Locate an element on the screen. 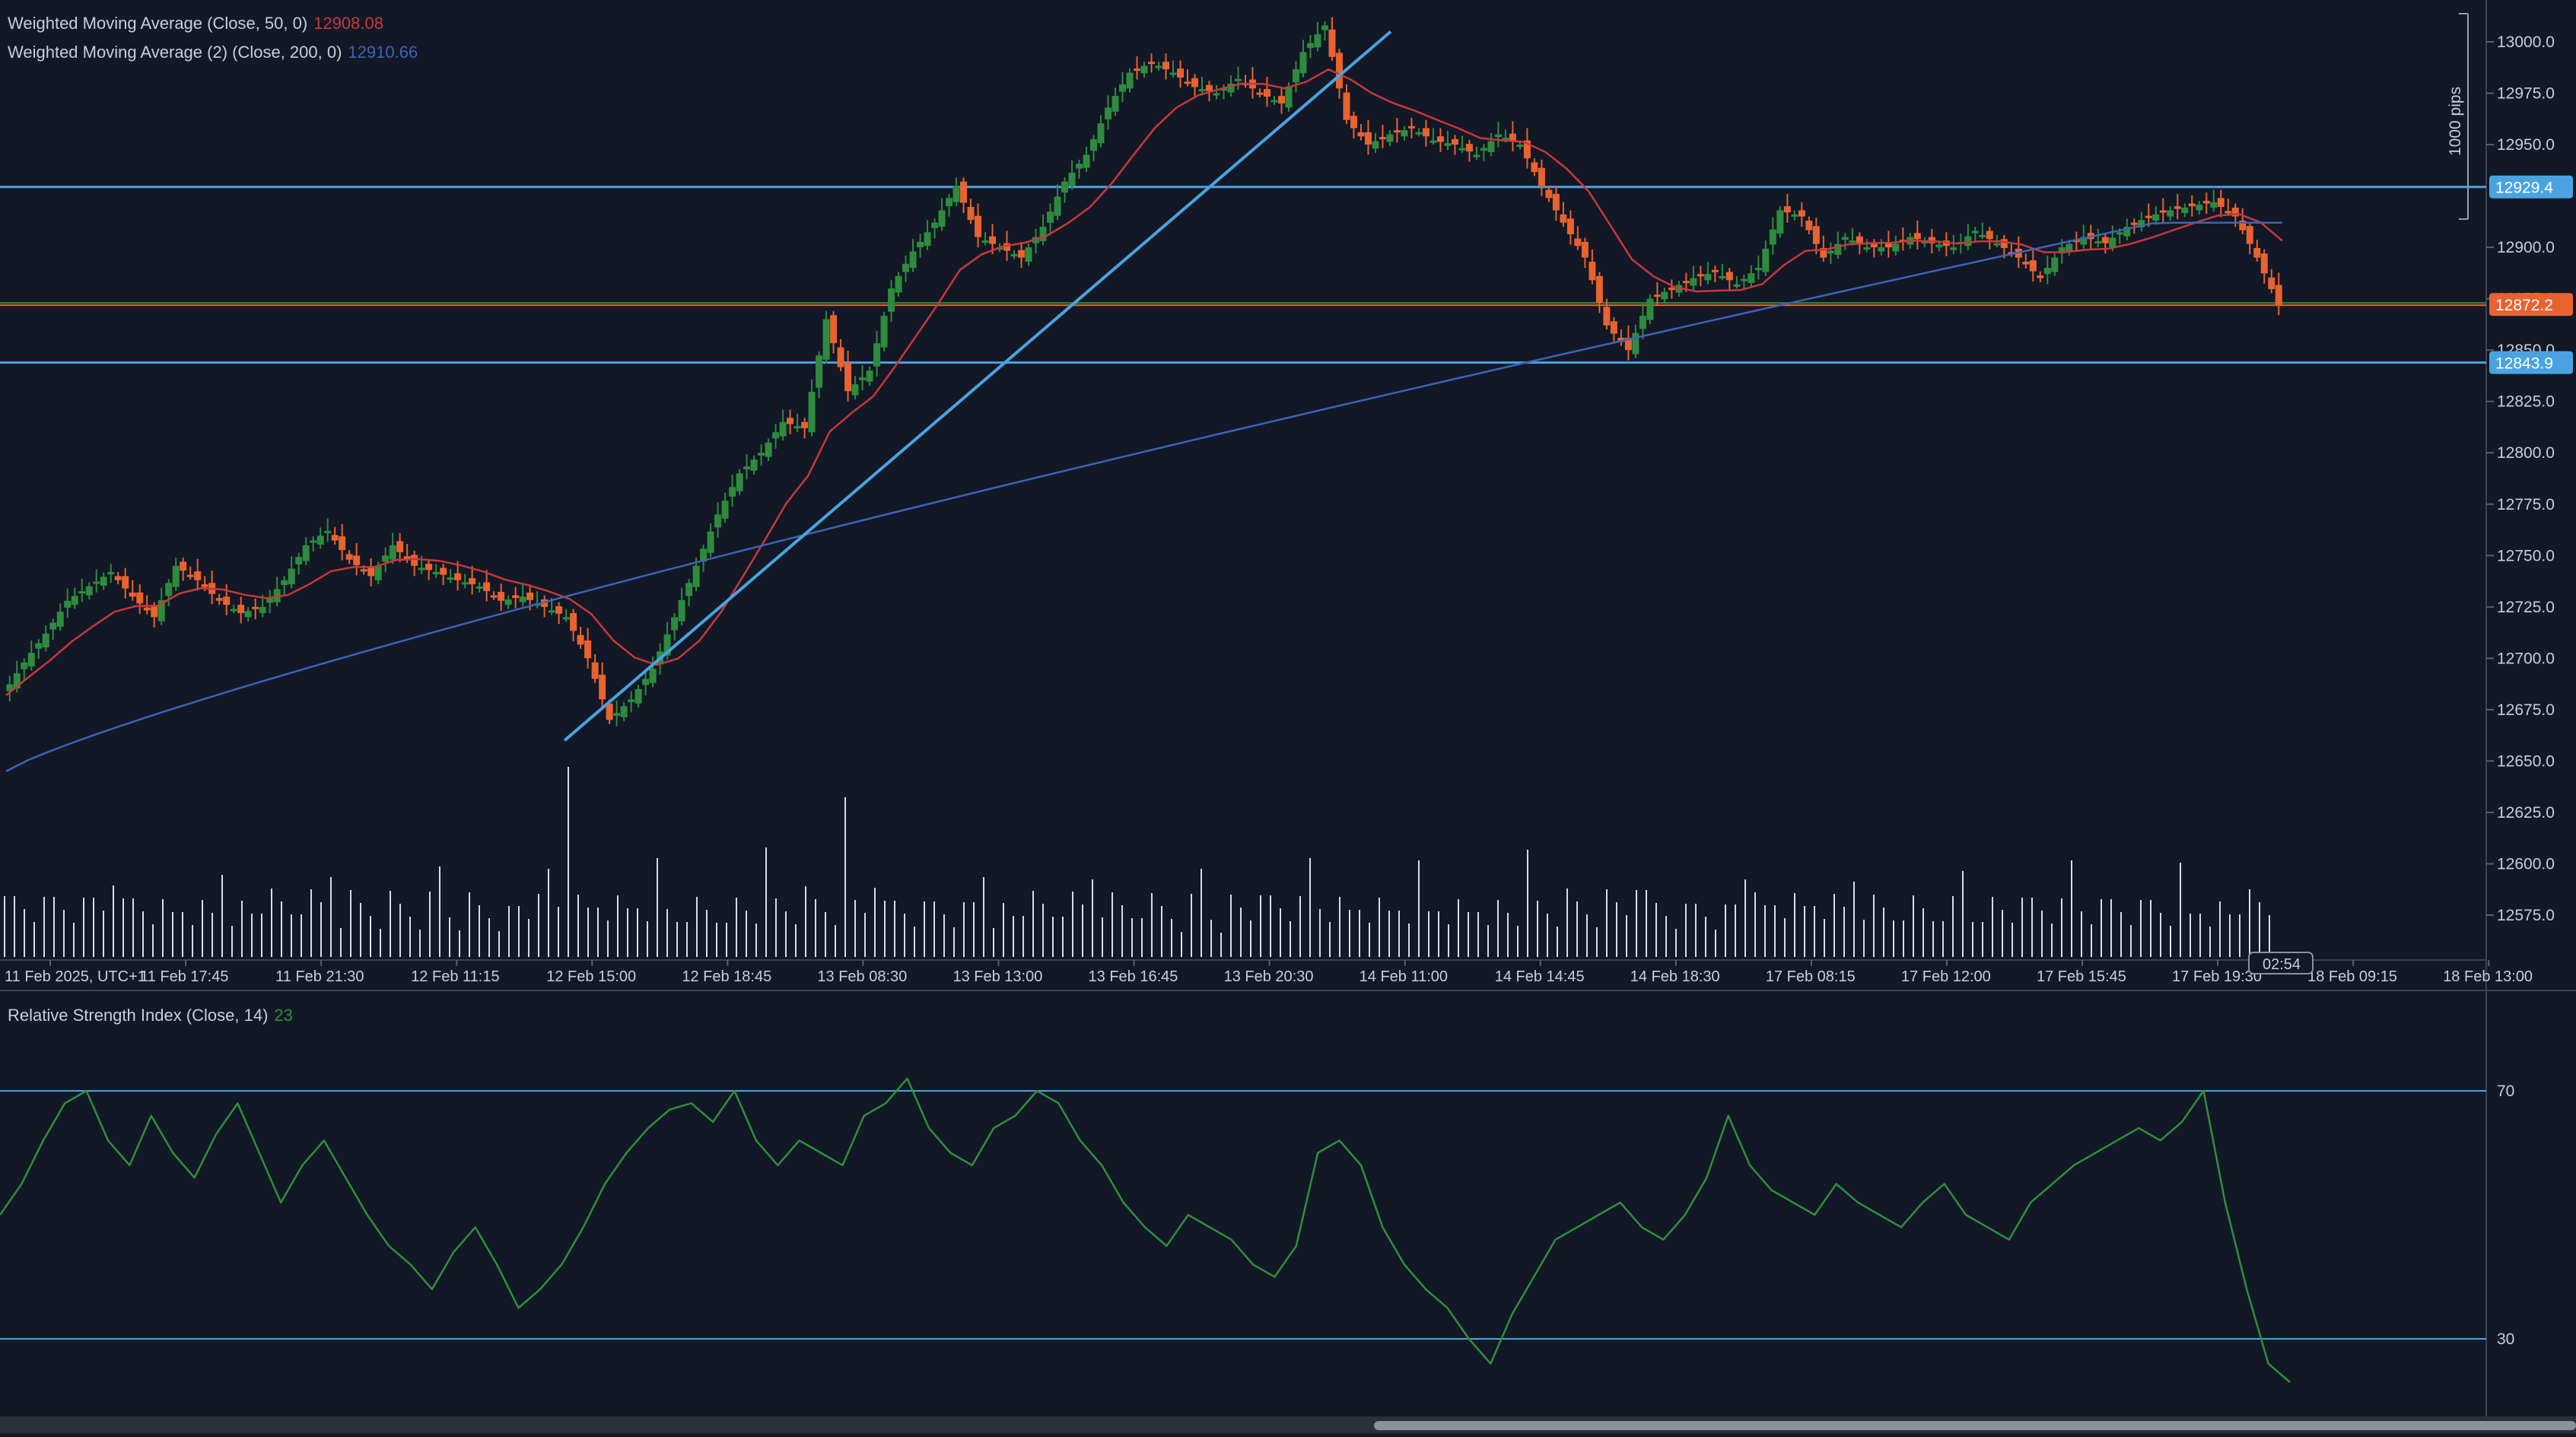 The image size is (2576, 1437). time-axis-label: 14 Feb 11:00 is located at coordinates (1404, 977).